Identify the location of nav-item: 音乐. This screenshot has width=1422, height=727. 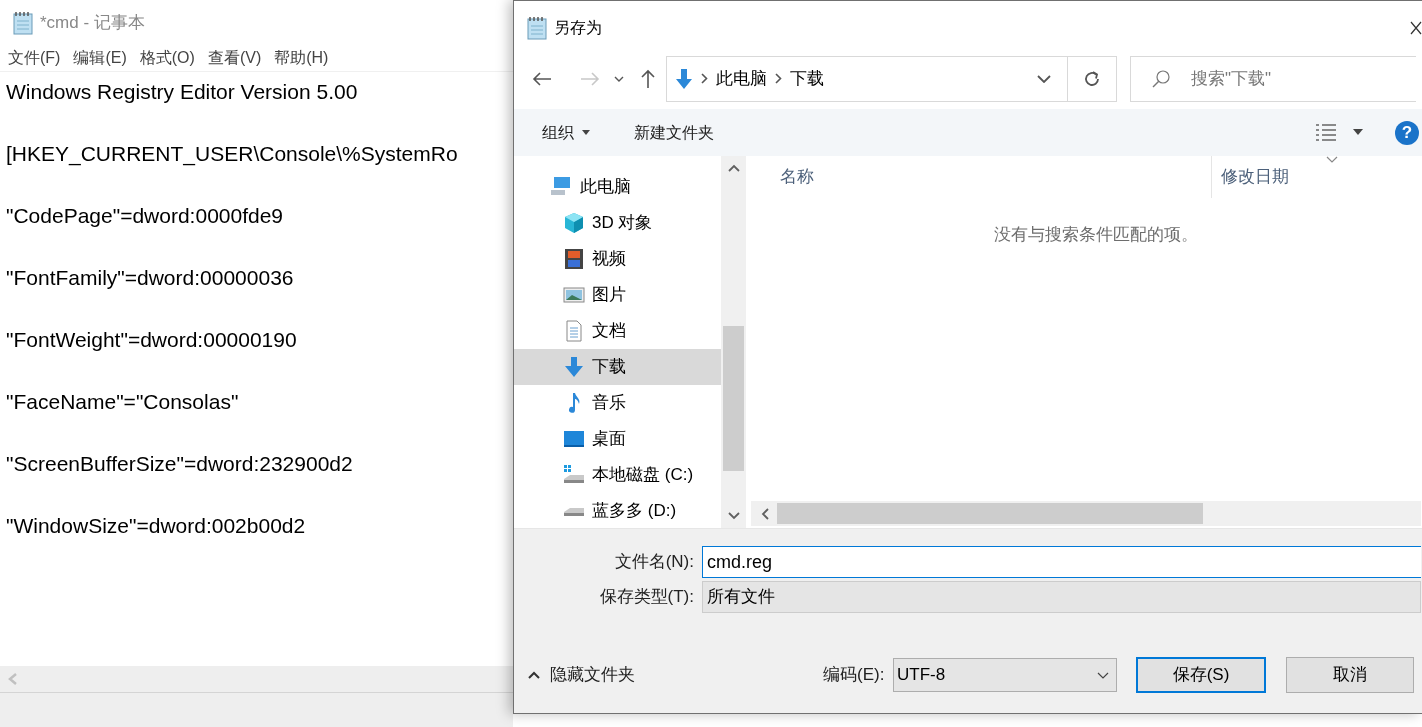
(617, 403).